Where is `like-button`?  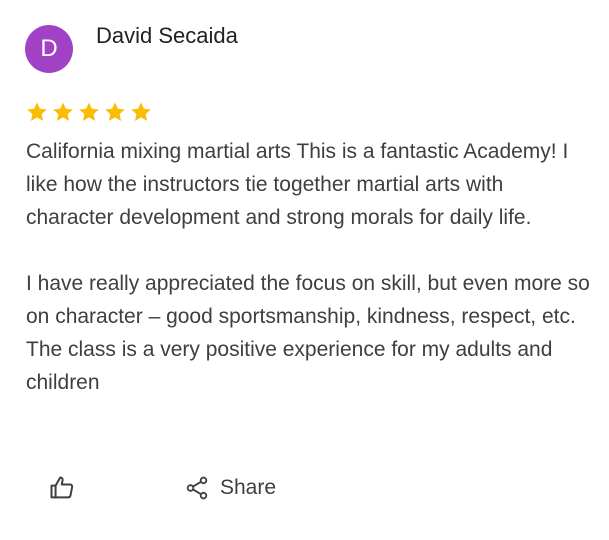
like-button is located at coordinates (62, 488).